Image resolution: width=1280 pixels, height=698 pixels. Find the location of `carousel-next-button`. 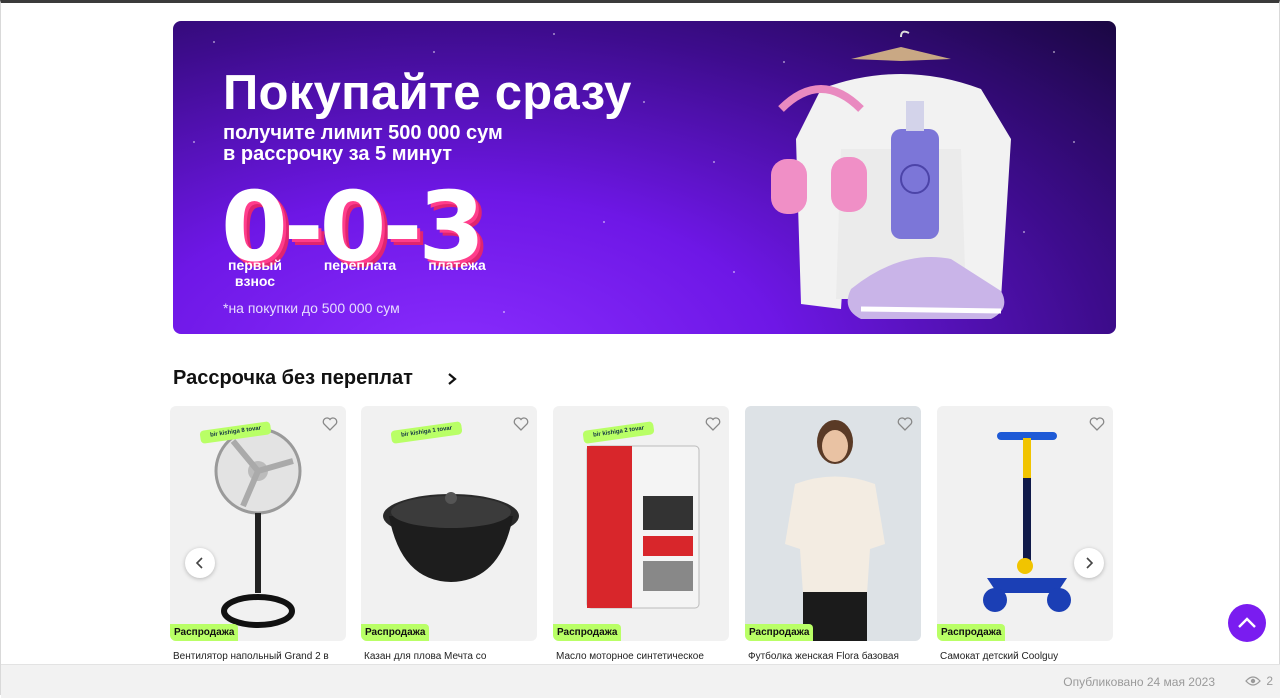

carousel-next-button is located at coordinates (1089, 563).